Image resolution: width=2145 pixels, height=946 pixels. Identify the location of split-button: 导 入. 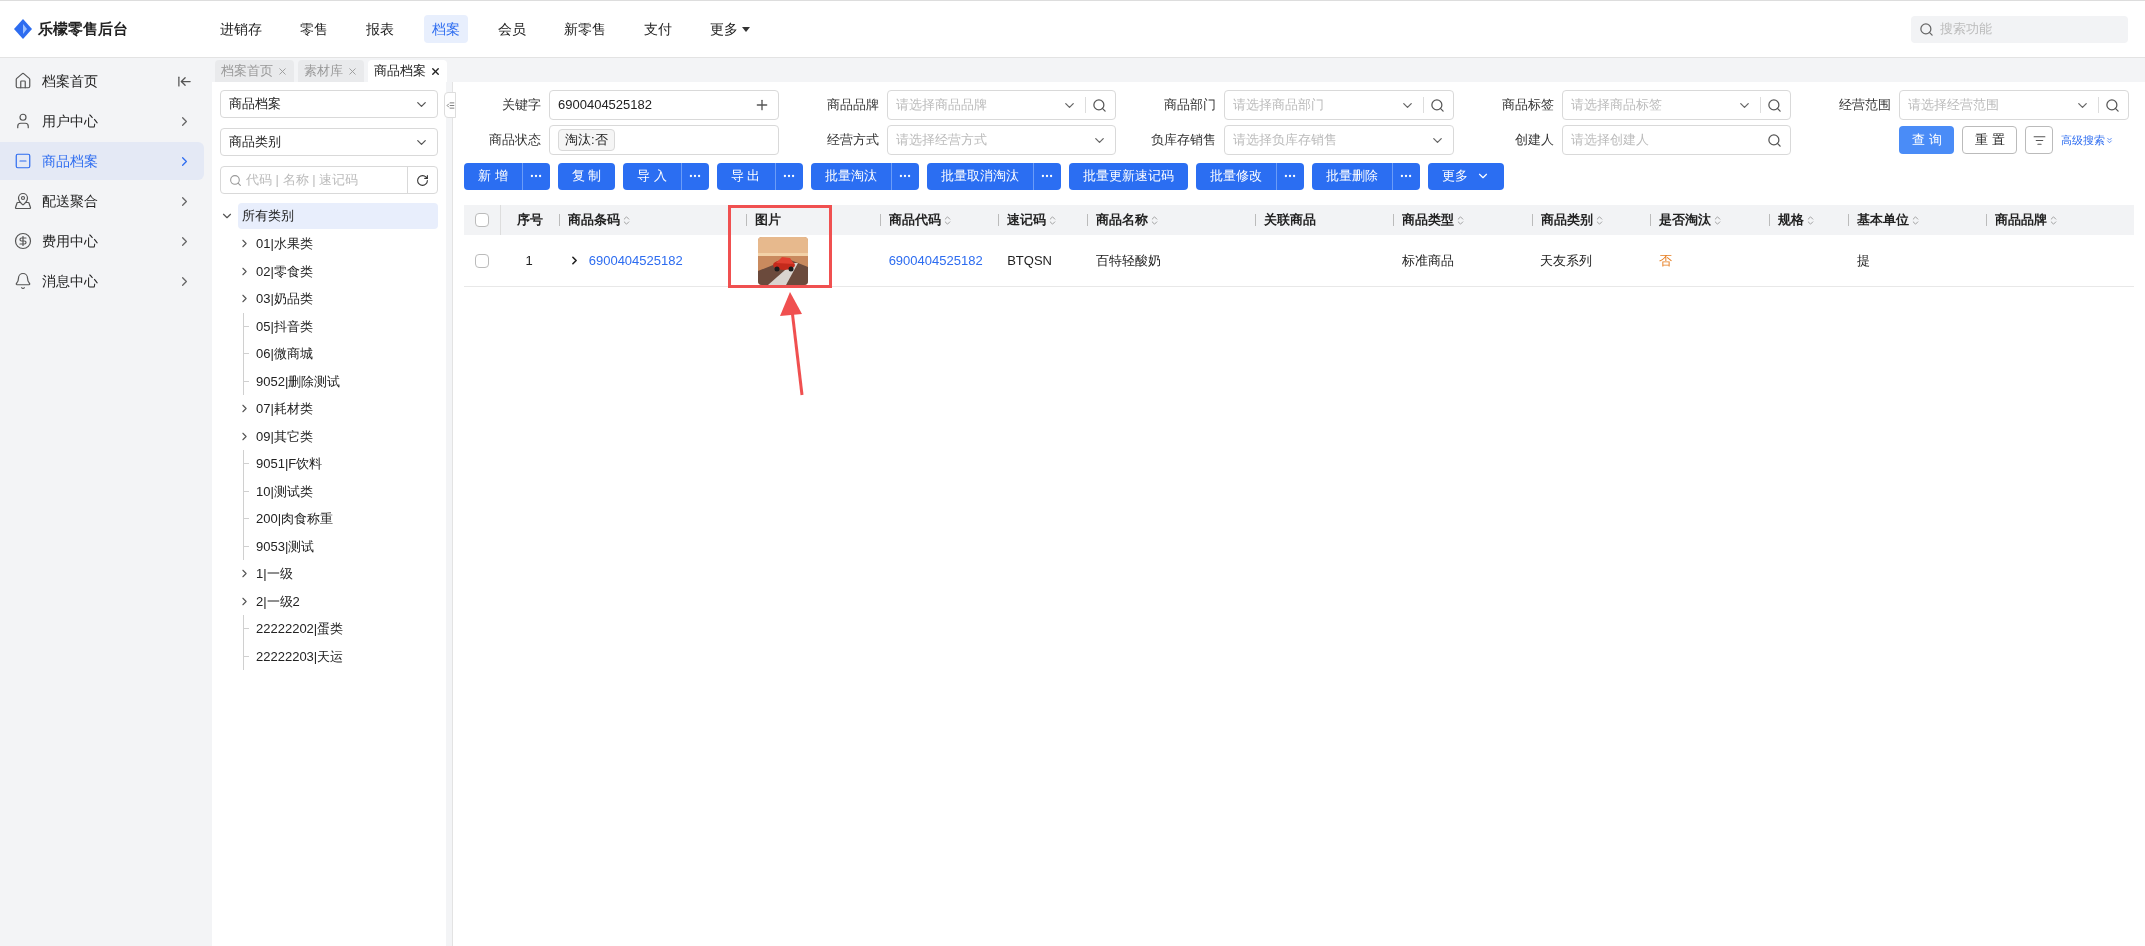
(666, 176).